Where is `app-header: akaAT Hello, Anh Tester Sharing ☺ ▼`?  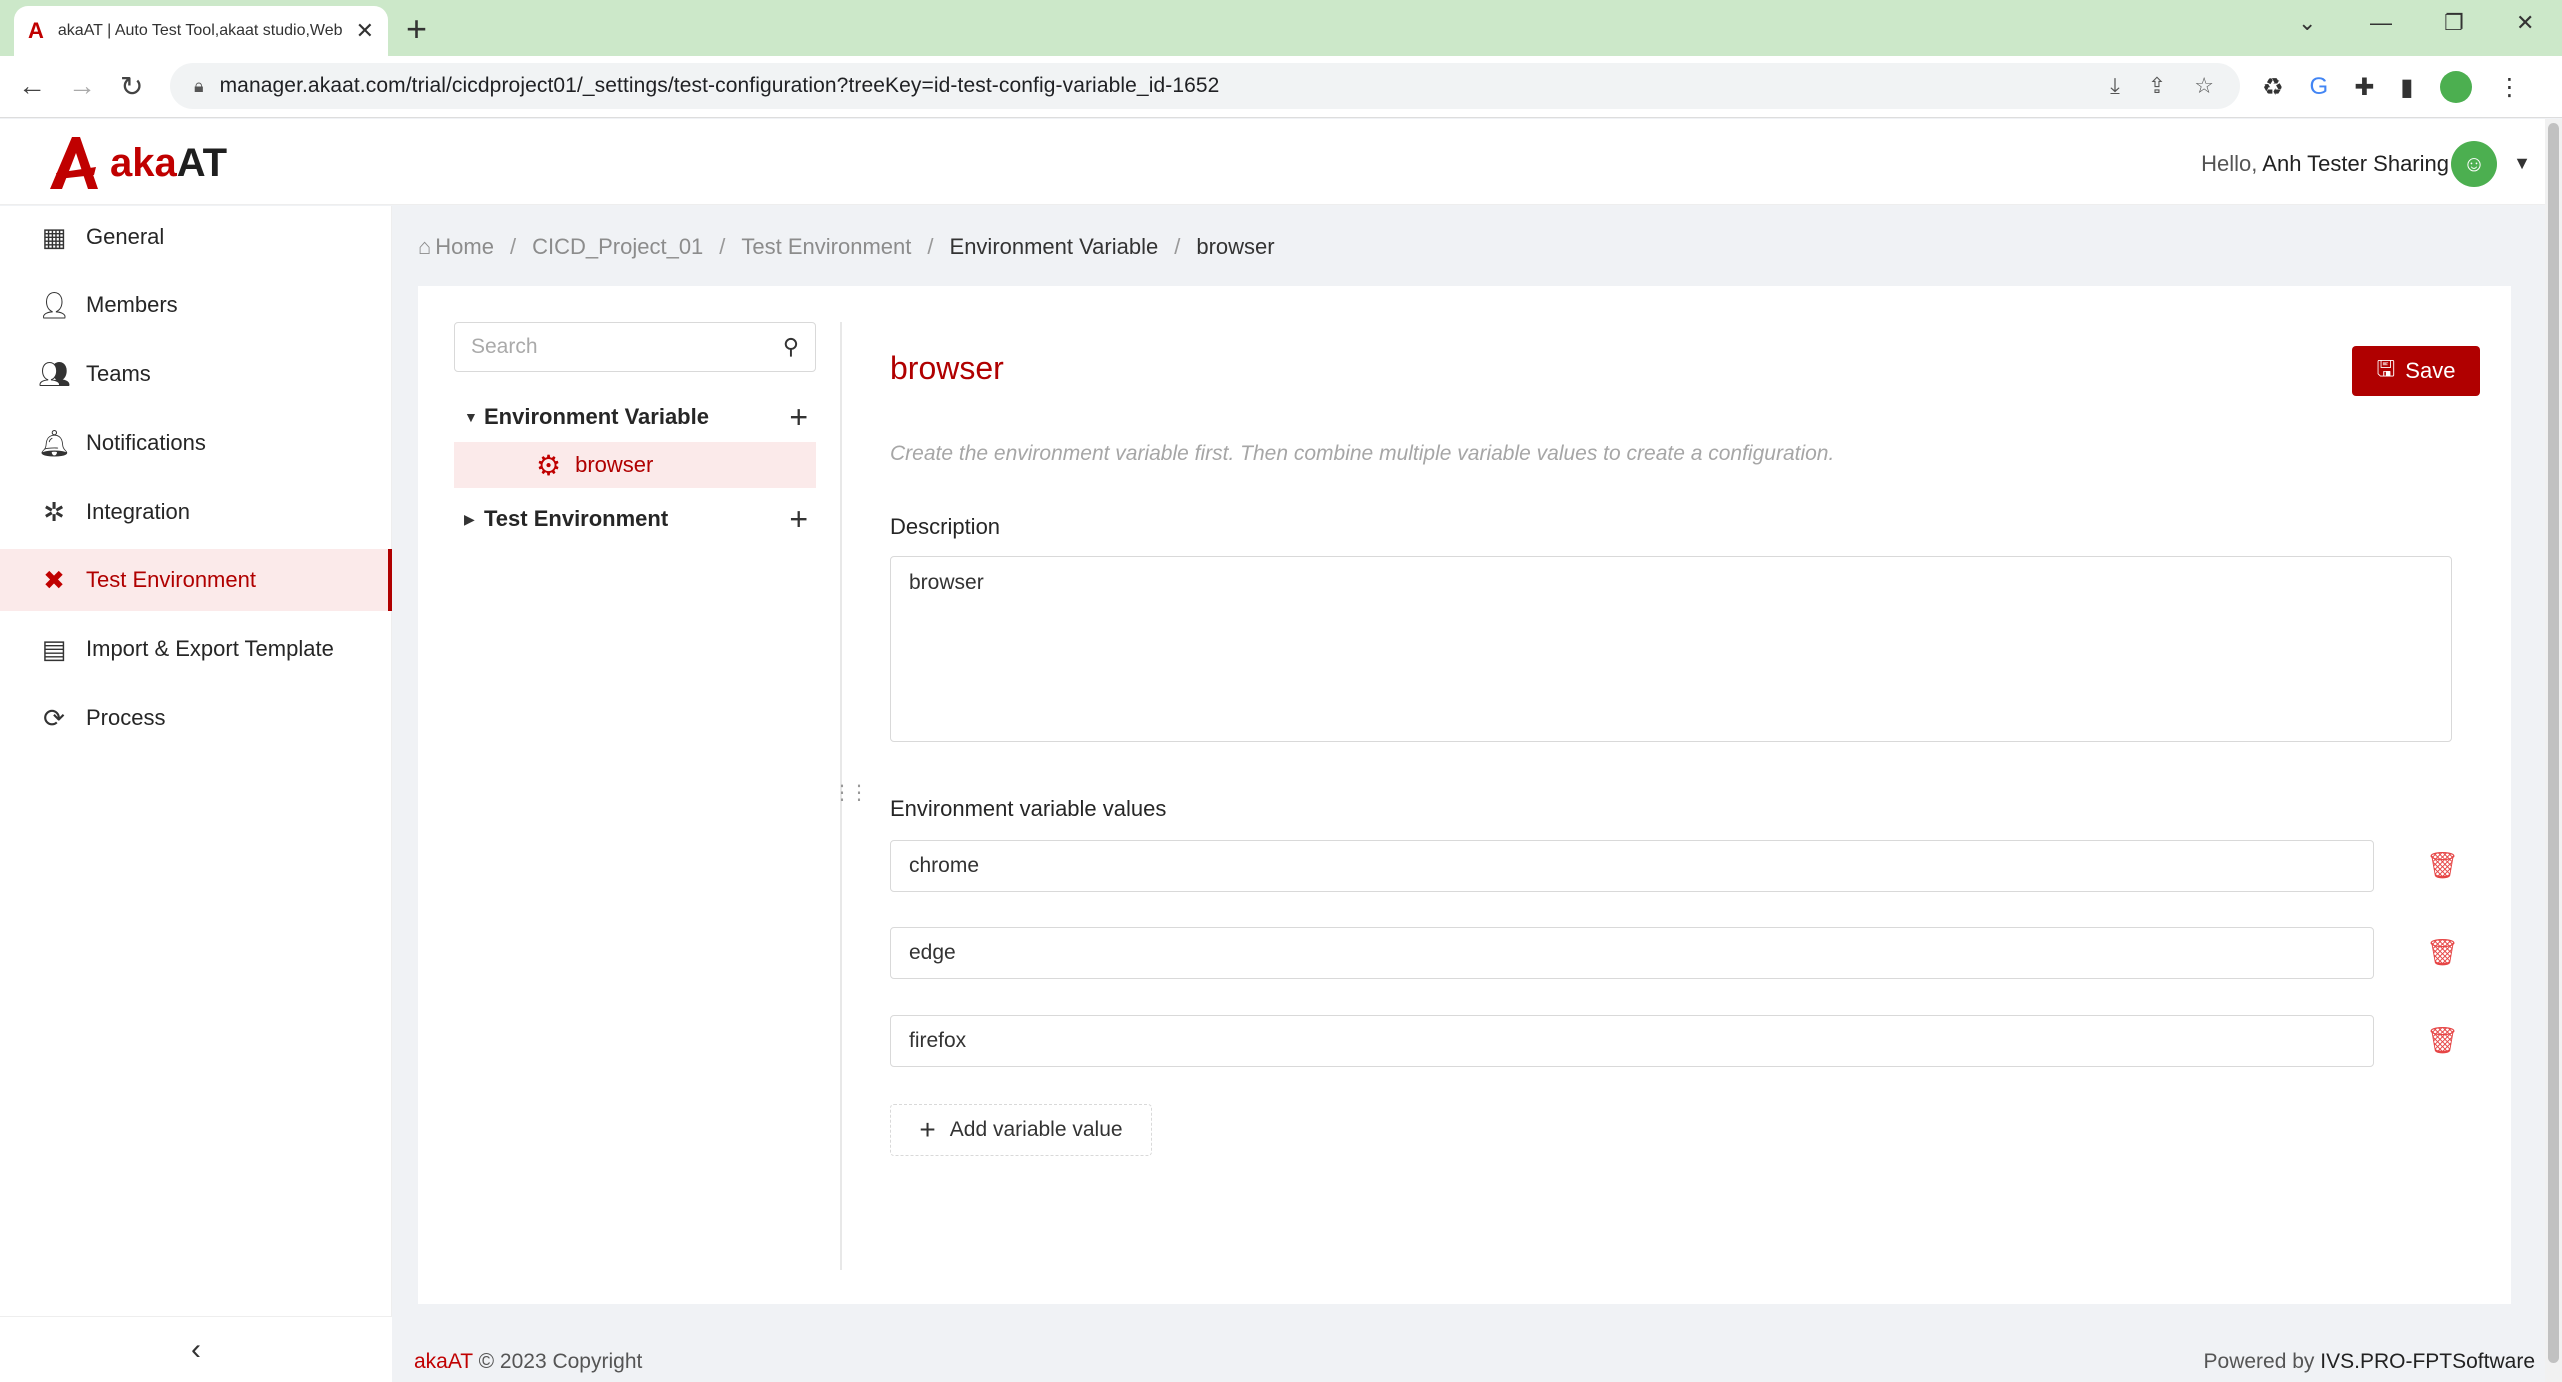
app-header: akaAT Hello, Anh Tester Sharing ☺ ▼ is located at coordinates (1272, 162).